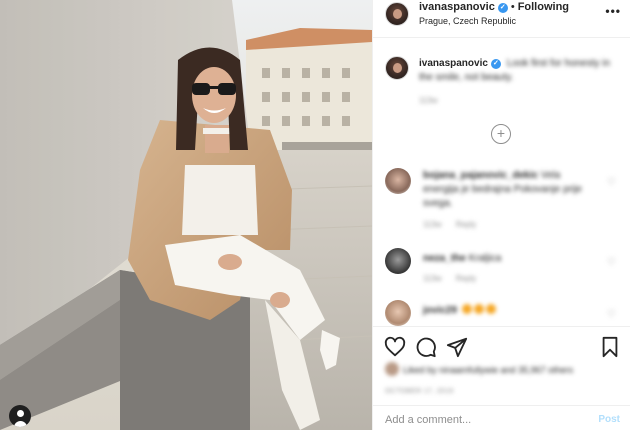  Describe the element at coordinates (495, 64) in the screenshot. I see `caption-verified-badge-icon: ✓` at that location.